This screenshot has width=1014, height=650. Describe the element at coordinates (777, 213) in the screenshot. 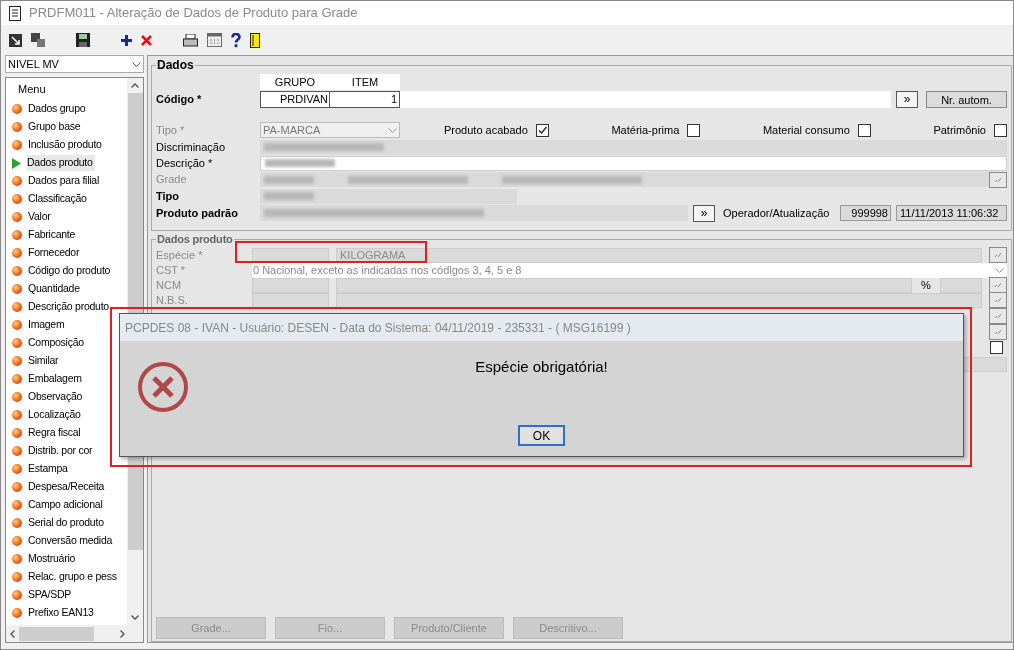

I see `field-label: Operador/Atualização` at that location.